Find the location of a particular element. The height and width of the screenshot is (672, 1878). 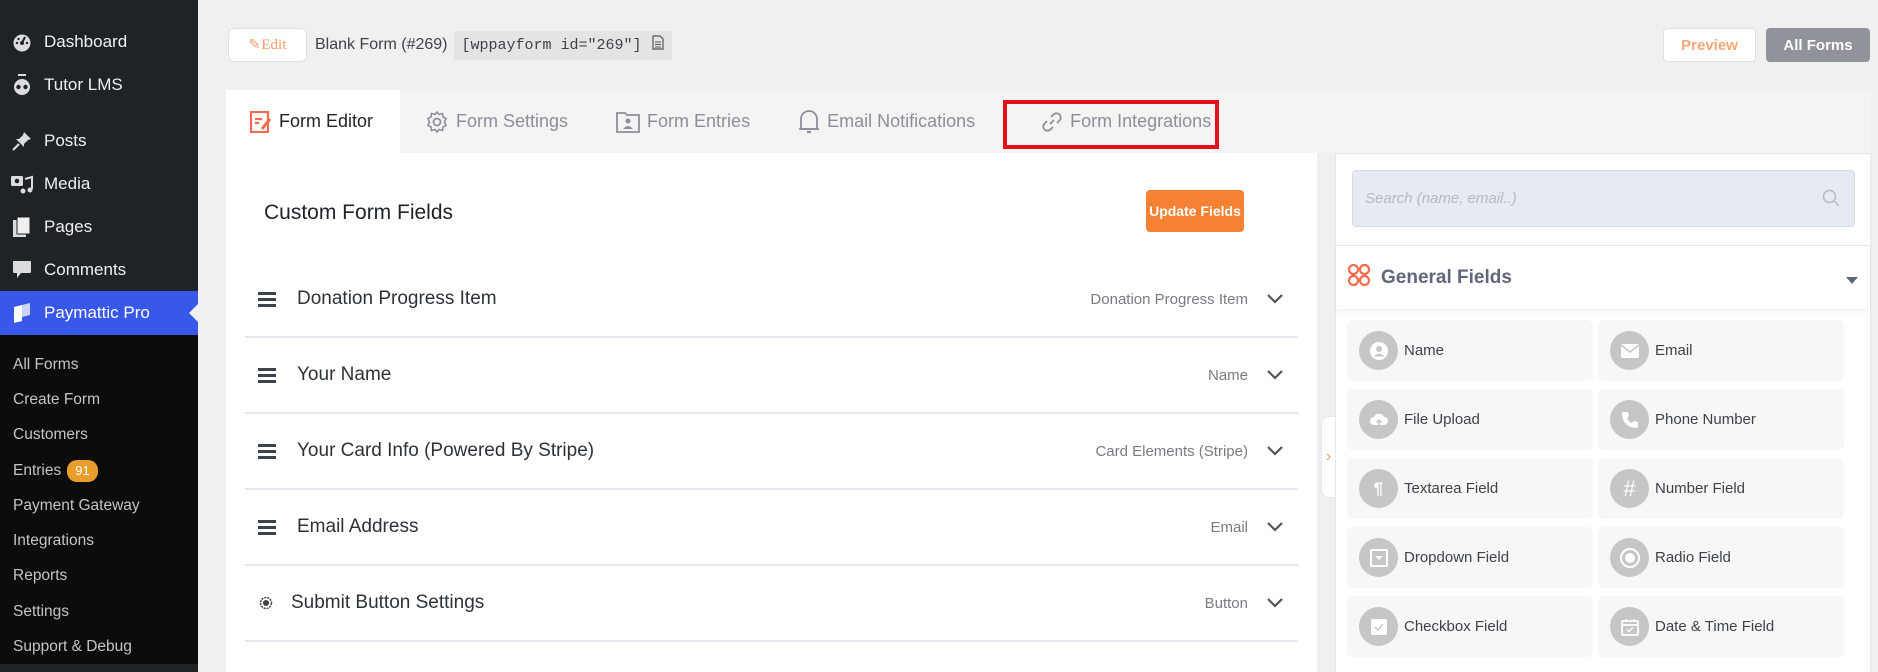

sidebar-item-label: Comments is located at coordinates (85, 269).